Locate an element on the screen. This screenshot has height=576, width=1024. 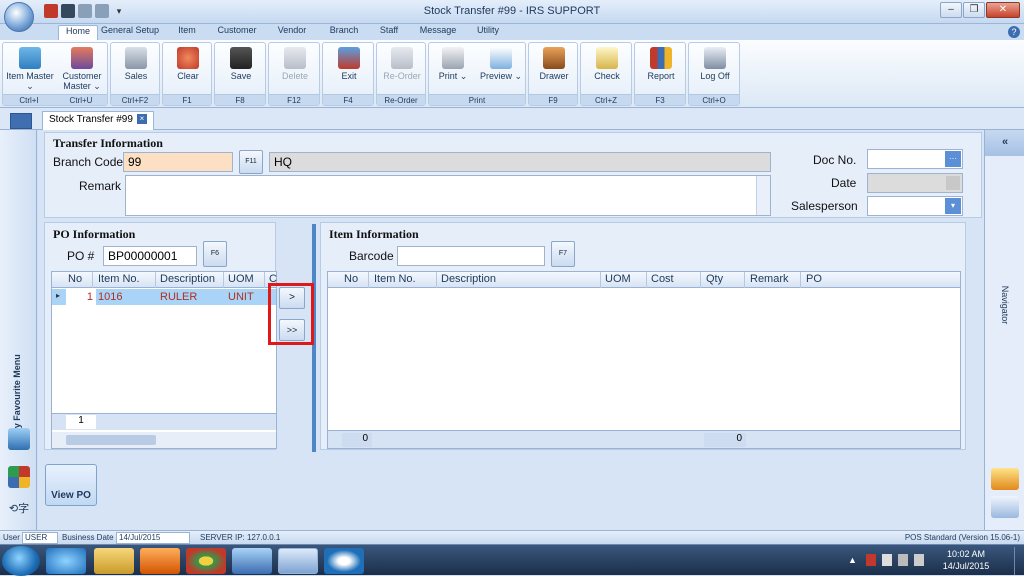
volume-icon is located at coordinates (919, 560).